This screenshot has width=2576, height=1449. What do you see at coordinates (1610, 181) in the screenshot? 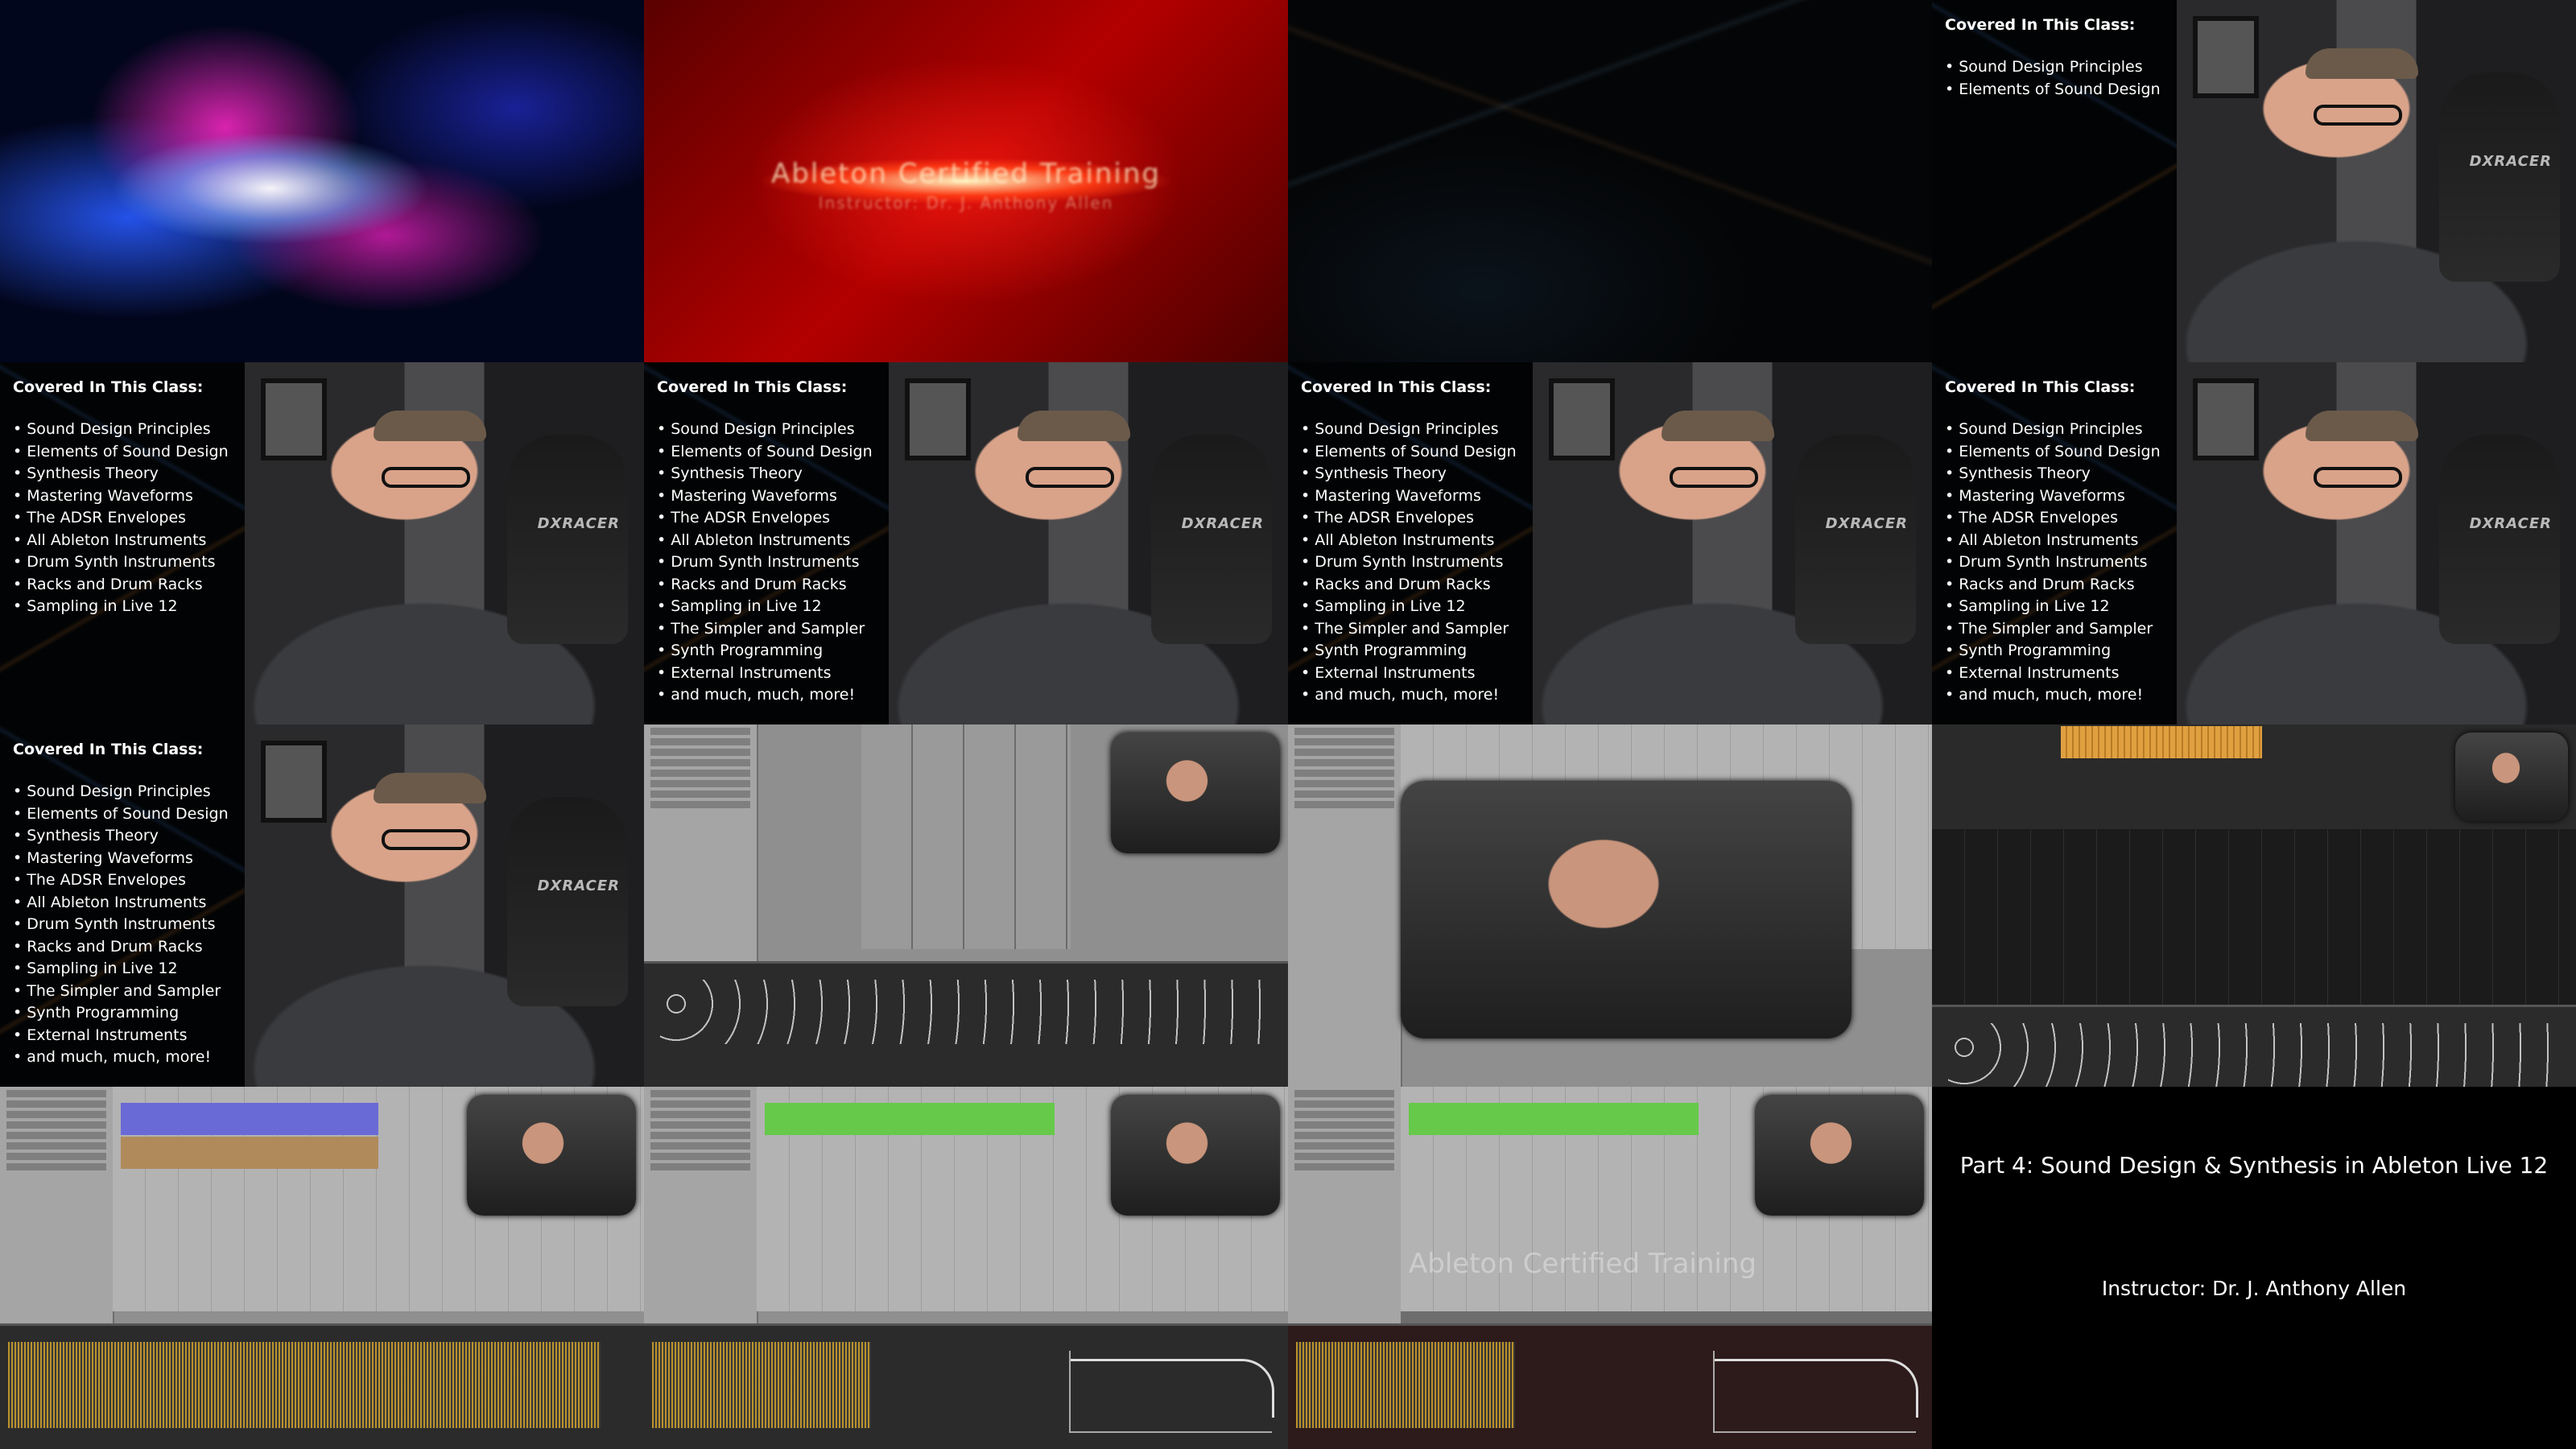
I see `intro-dark-frame` at bounding box center [1610, 181].